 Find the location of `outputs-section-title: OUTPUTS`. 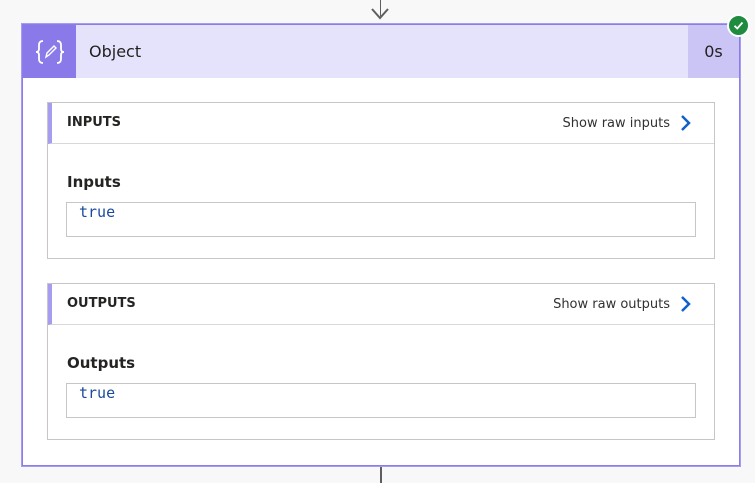

outputs-section-title: OUTPUTS is located at coordinates (101, 303).